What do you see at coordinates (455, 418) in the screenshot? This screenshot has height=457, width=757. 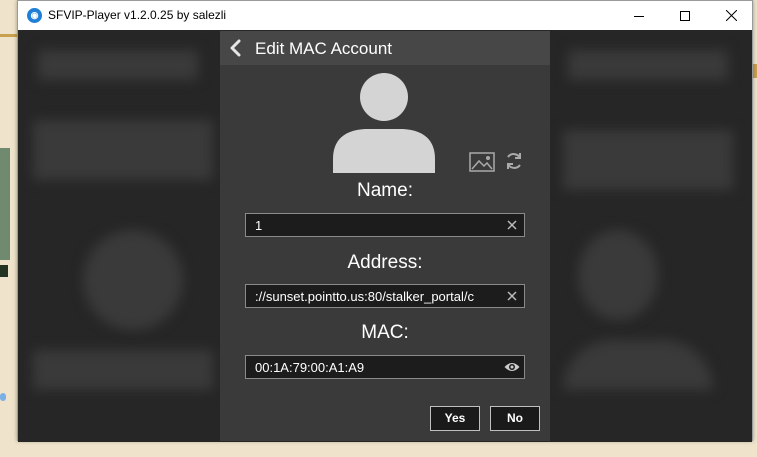 I see `yes-button: Yes` at bounding box center [455, 418].